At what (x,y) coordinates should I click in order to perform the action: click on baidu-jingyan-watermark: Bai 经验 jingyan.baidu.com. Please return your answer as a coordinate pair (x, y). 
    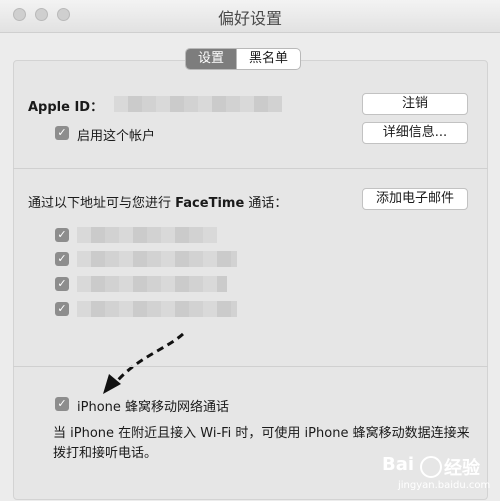
    Looking at the image, I should click on (436, 472).